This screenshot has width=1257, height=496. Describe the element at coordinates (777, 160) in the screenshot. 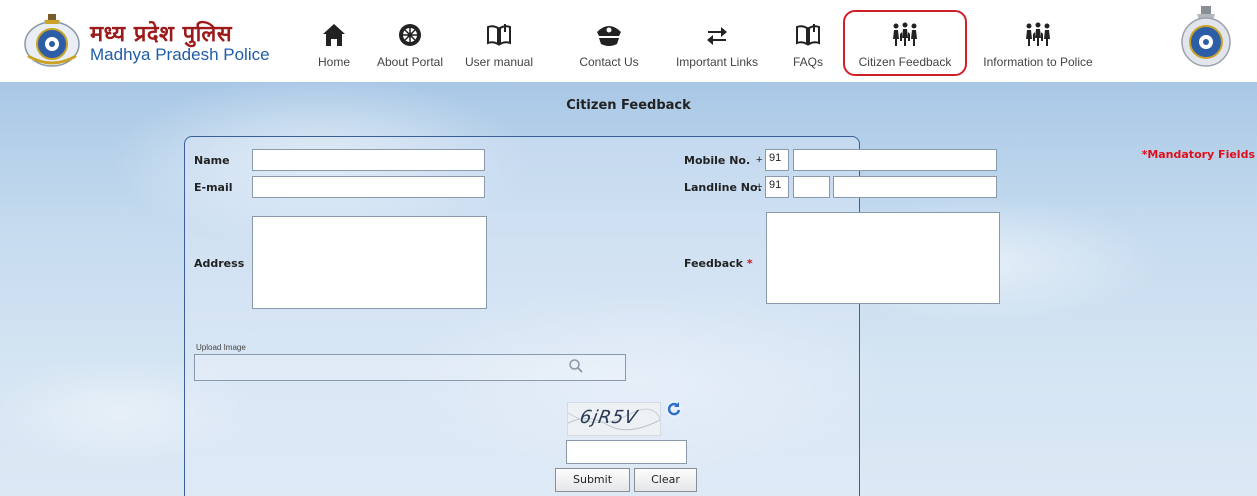

I see `mobile-country-code-input: 91` at that location.